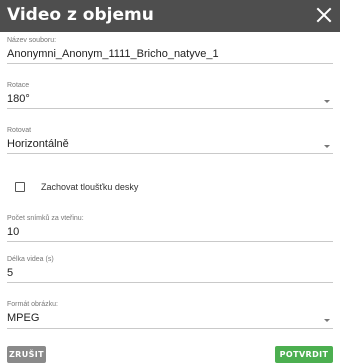  I want to click on rotate-label: Rotovat, so click(19, 130).